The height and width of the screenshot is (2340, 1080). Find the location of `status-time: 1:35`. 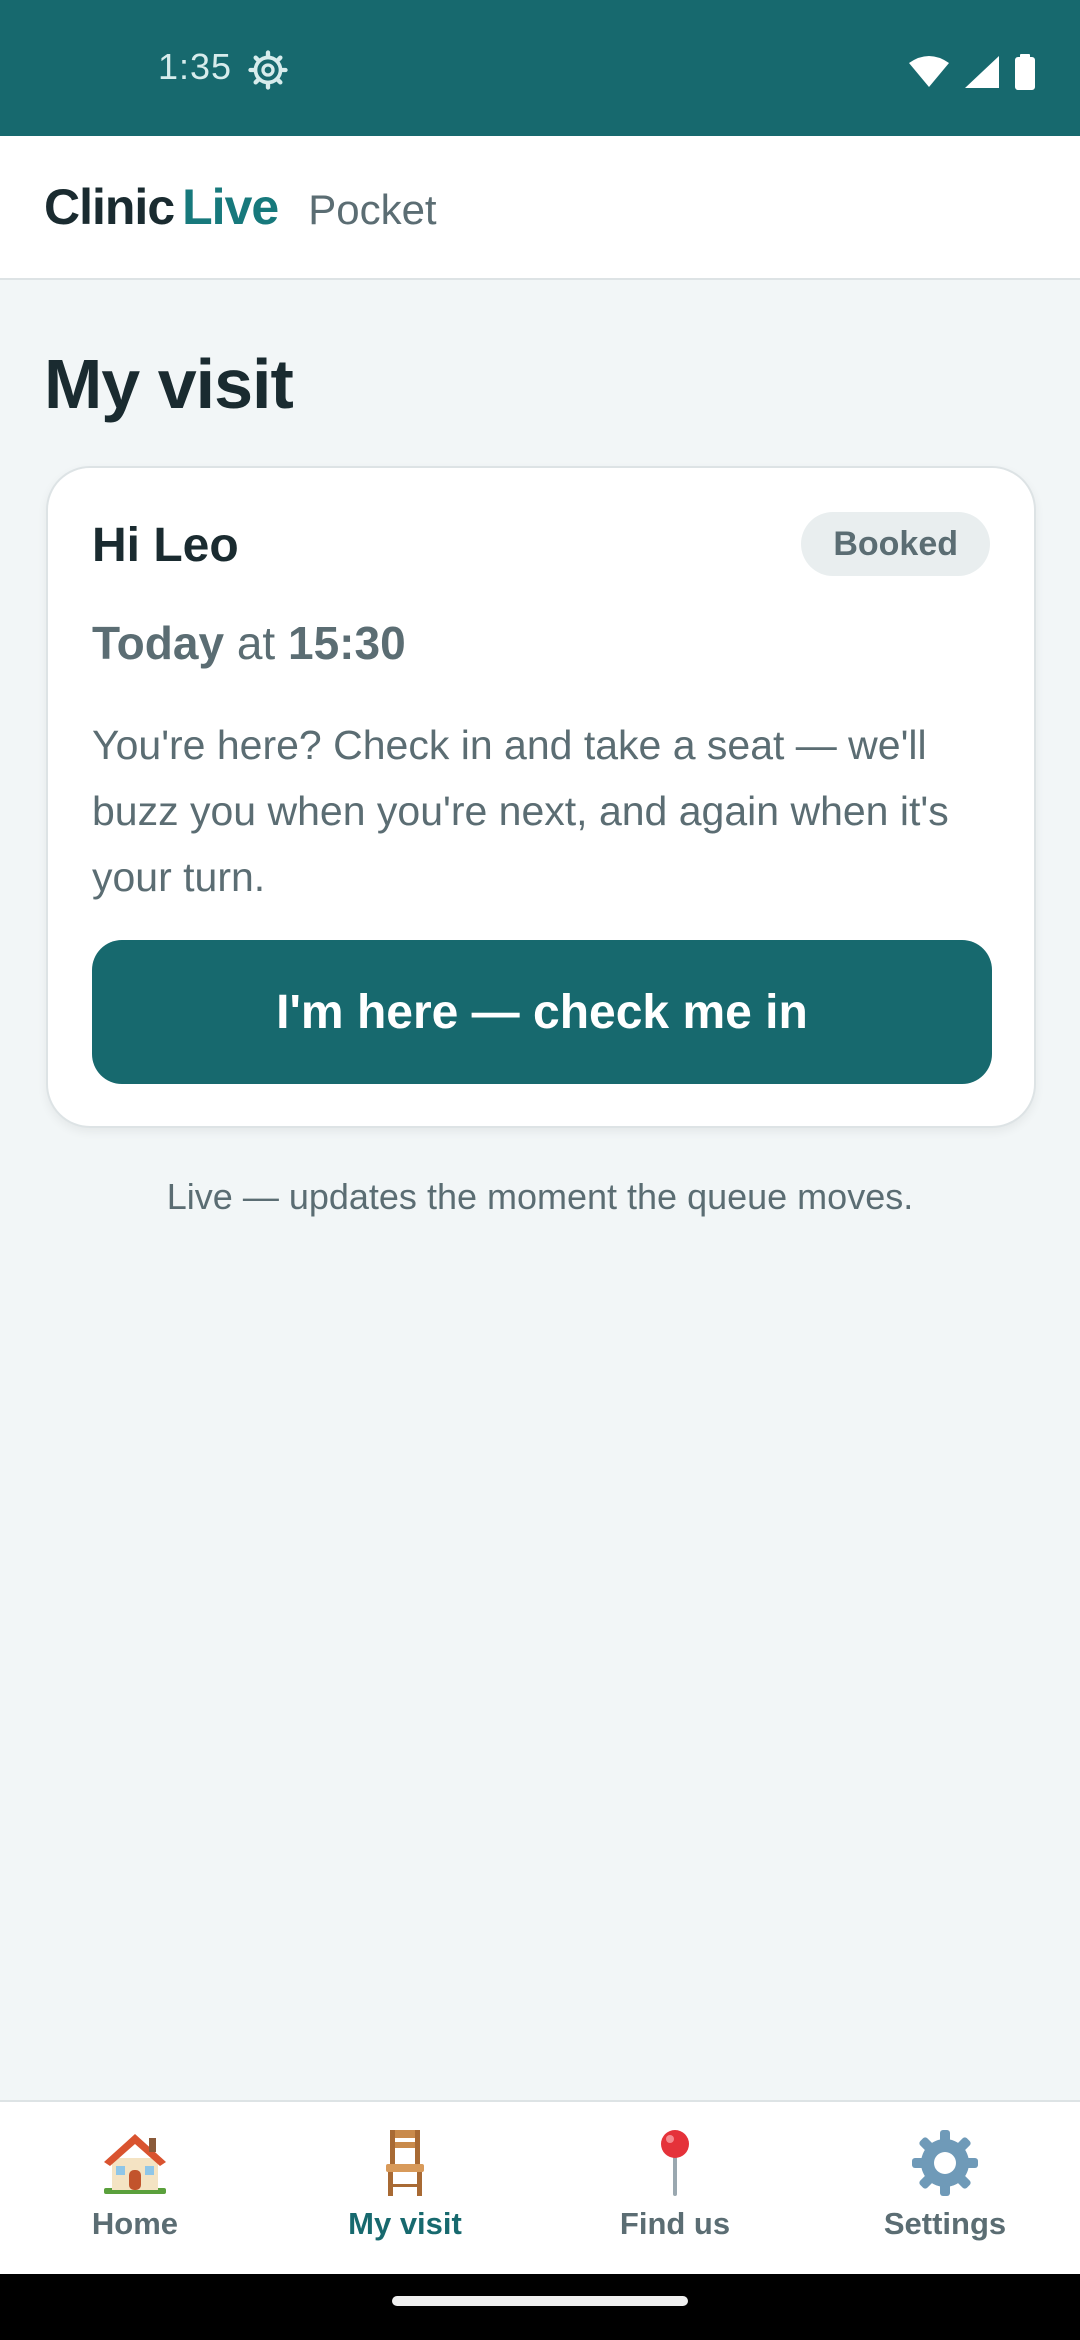

status-time: 1:35 is located at coordinates (195, 66).